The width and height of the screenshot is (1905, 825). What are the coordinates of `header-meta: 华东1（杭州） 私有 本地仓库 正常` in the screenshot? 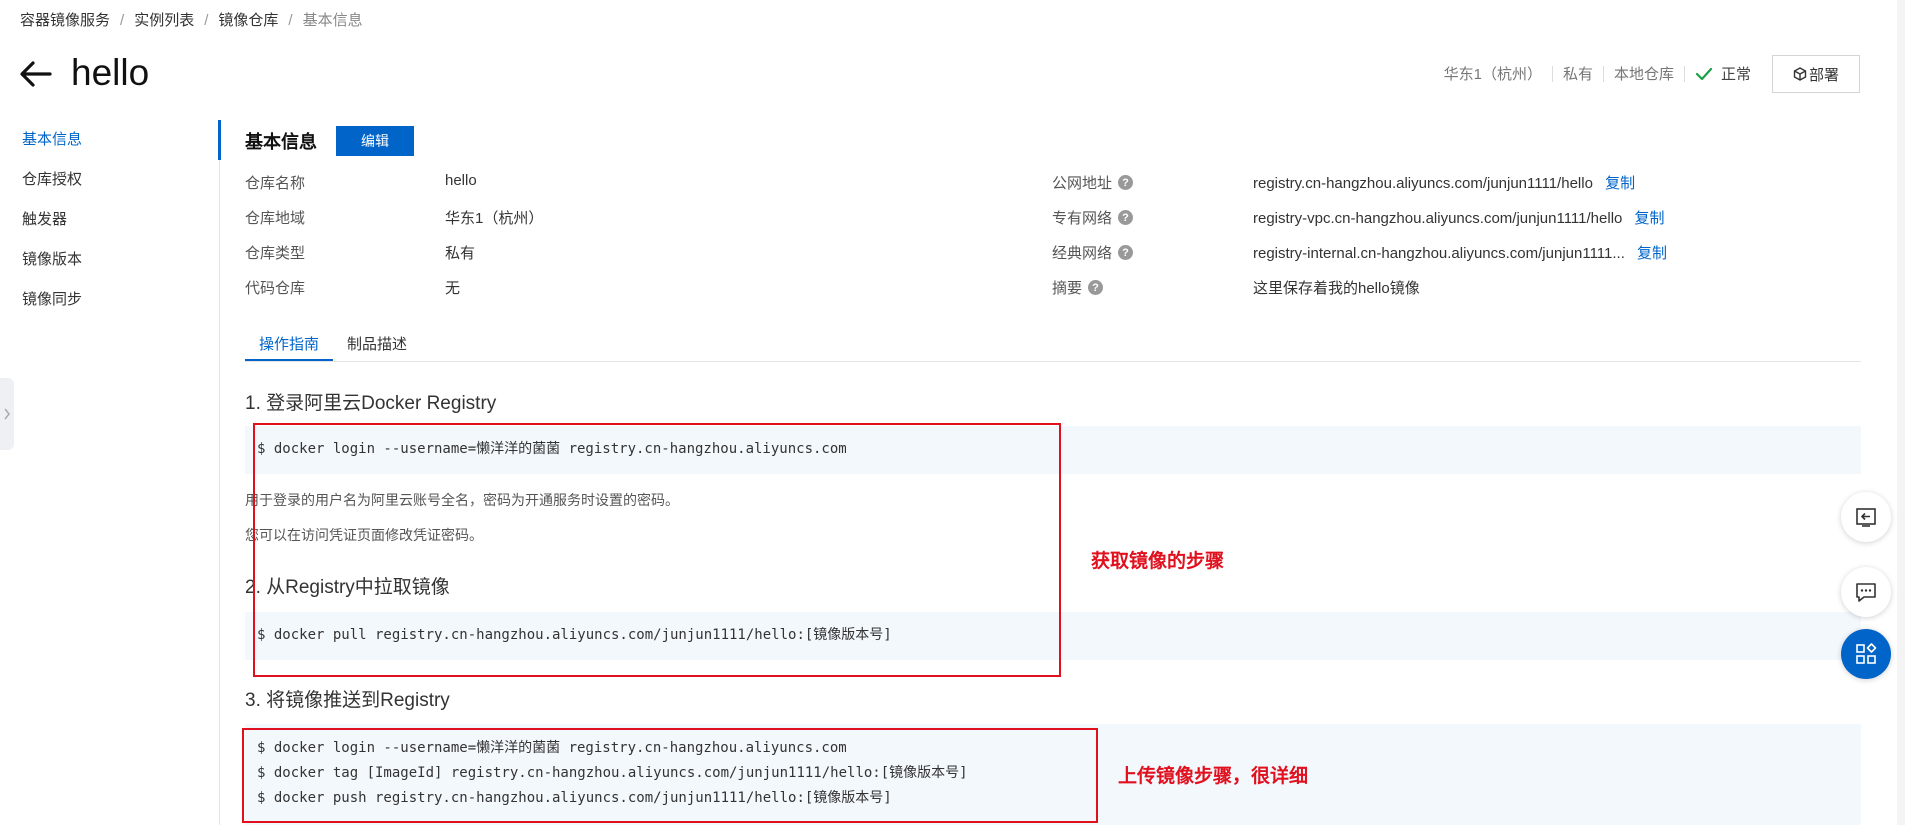 It's located at (1597, 73).